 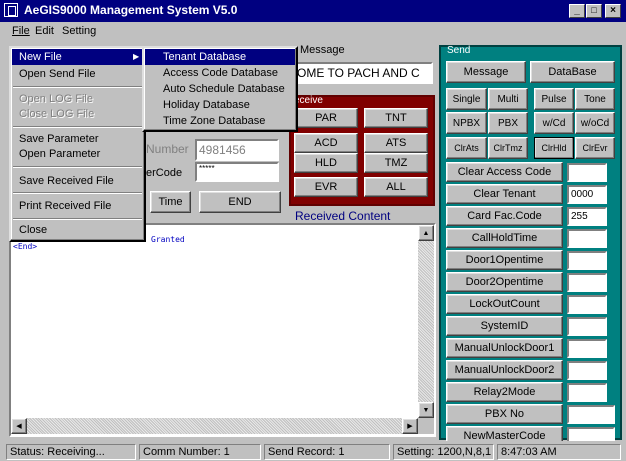 What do you see at coordinates (19, 426) in the screenshot?
I see `scroll-left-icon: ◀` at bounding box center [19, 426].